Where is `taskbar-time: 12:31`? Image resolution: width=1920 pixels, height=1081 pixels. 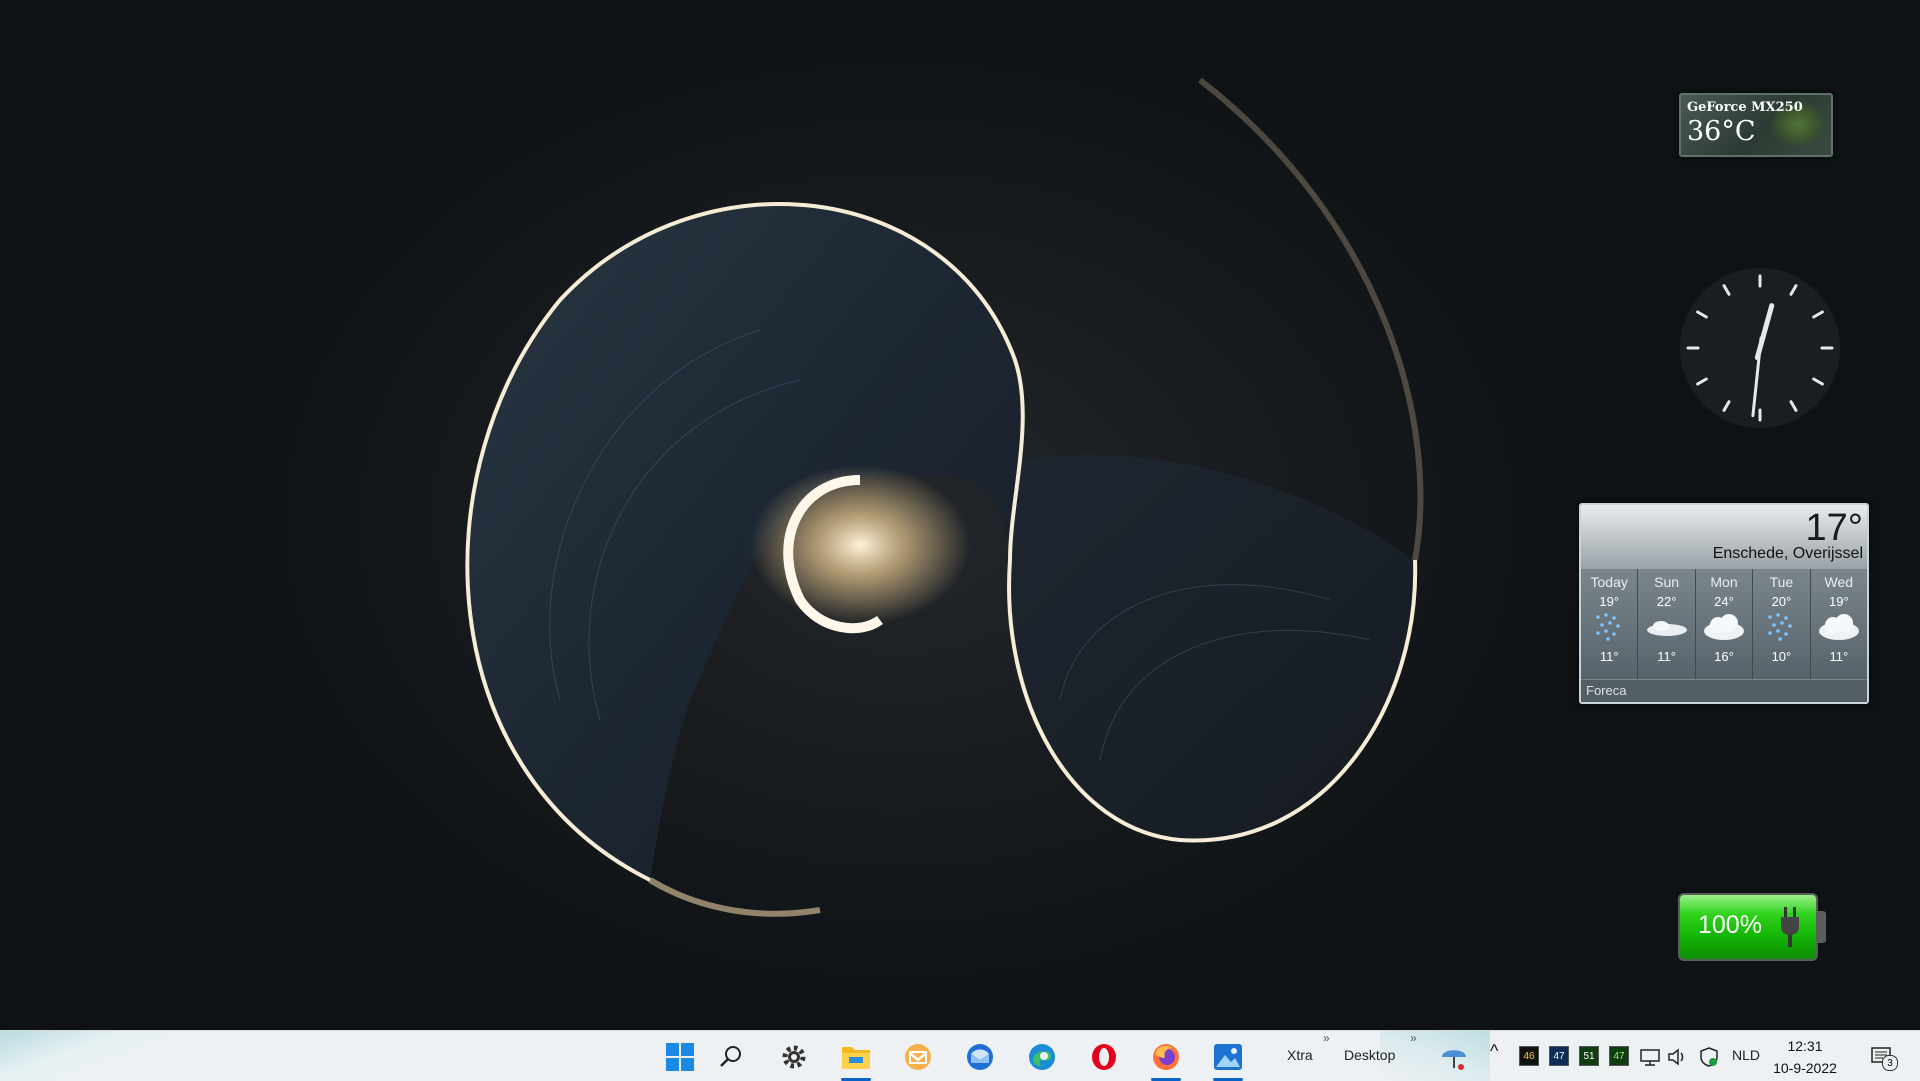 taskbar-time: 12:31 is located at coordinates (1805, 1046).